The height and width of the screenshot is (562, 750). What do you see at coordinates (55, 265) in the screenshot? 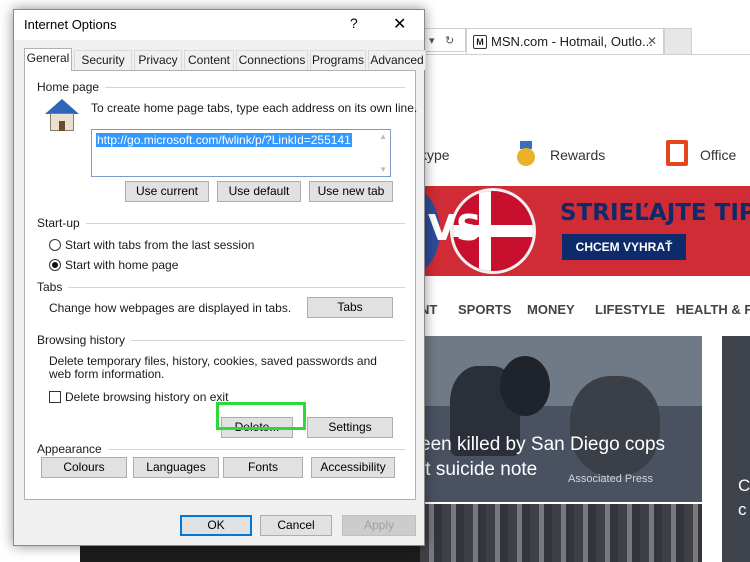
I see `startup-home-page-radio` at bounding box center [55, 265].